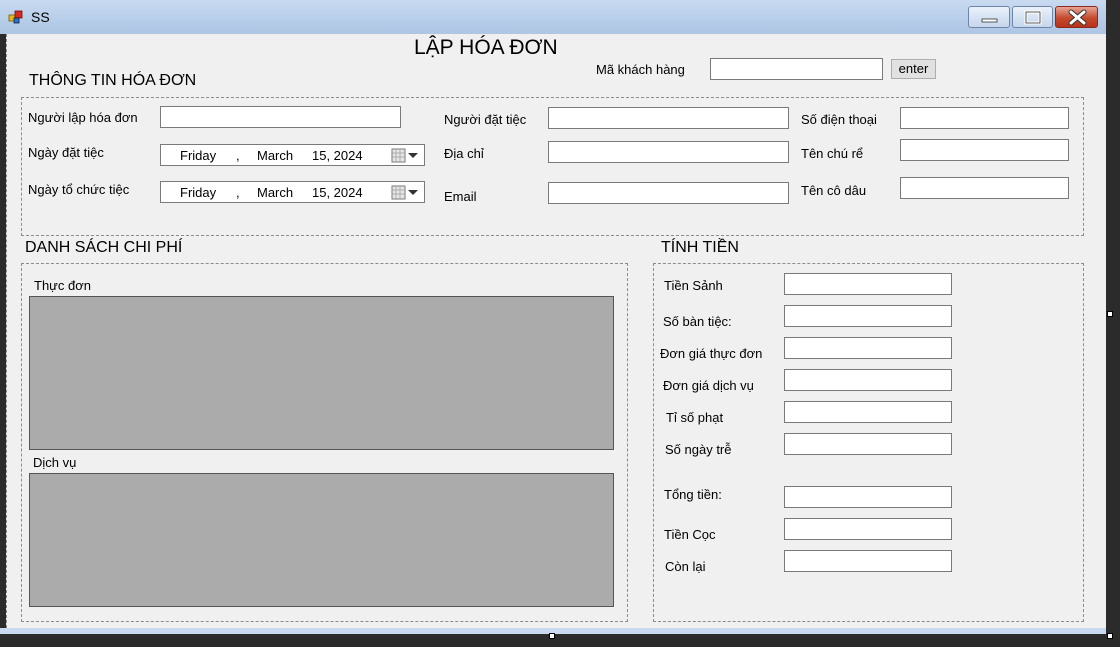 Image resolution: width=1120 pixels, height=647 pixels. Describe the element at coordinates (337, 192) in the screenshot. I see `event-date-day-year: 15, 2024` at that location.